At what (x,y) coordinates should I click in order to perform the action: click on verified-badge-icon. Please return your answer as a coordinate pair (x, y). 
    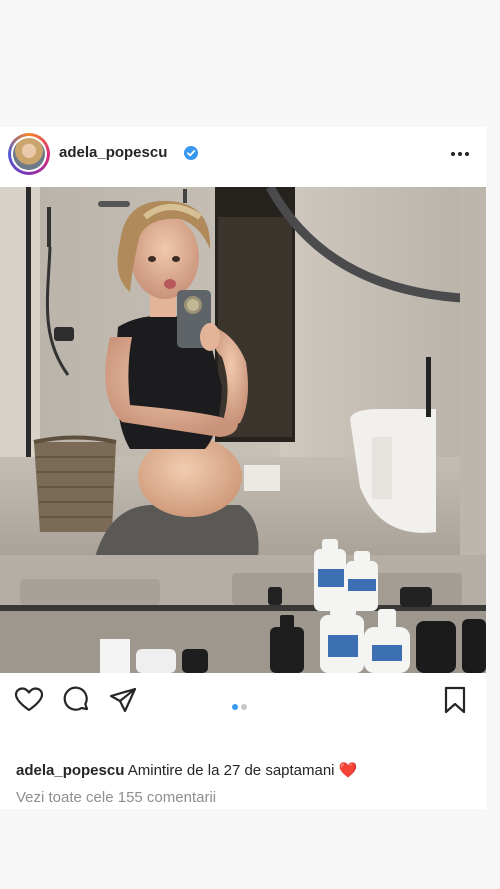
    Looking at the image, I should click on (191, 153).